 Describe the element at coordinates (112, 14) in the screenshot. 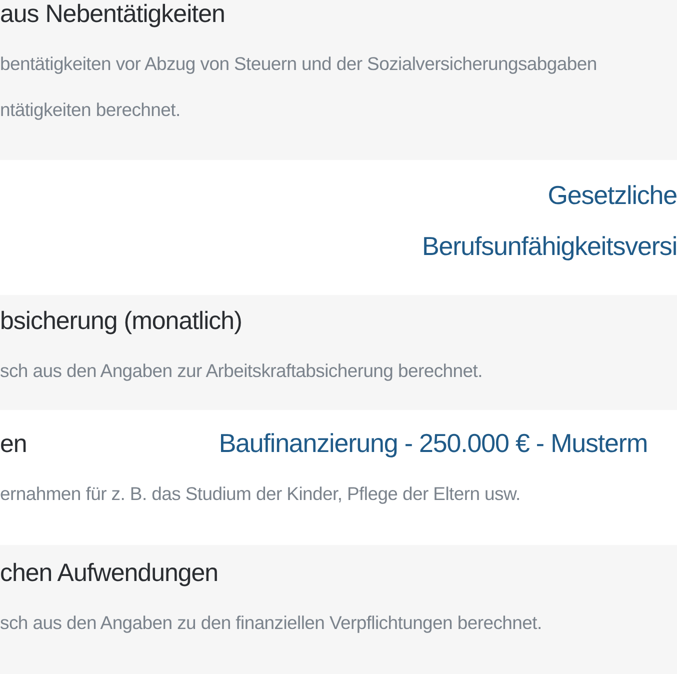

I see `section-title: aus Nebentätigkeiten` at that location.